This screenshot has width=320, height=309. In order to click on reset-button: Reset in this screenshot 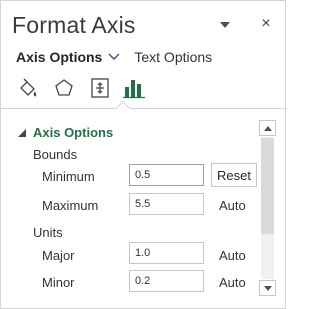, I will do `click(234, 175)`.